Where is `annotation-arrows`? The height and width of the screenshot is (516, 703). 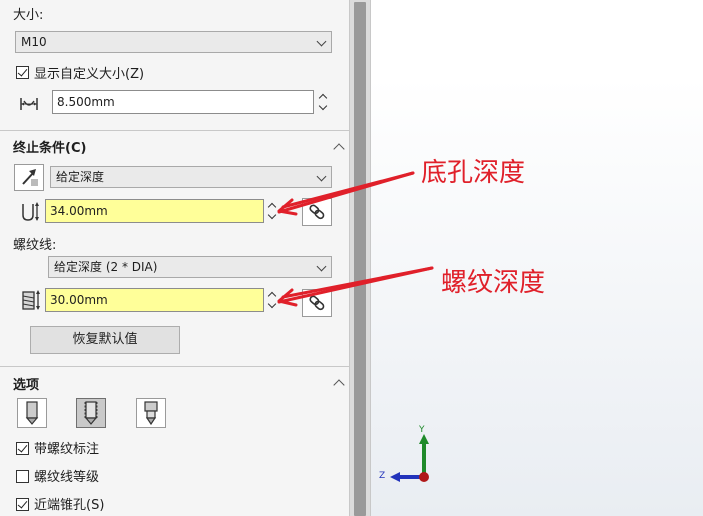
annotation-arrows is located at coordinates (355, 239).